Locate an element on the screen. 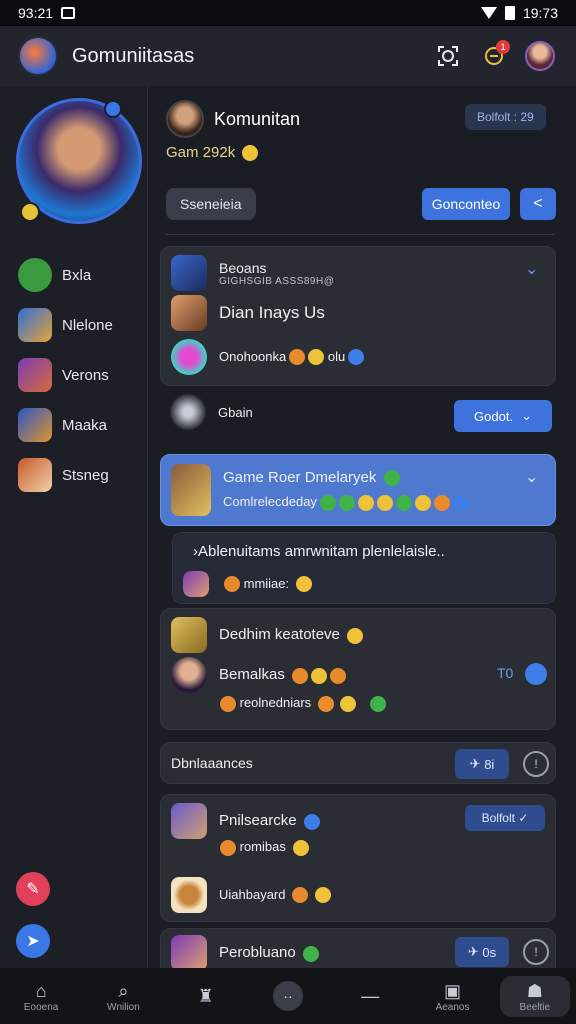  home-icon: ⌂ is located at coordinates (41, 990).